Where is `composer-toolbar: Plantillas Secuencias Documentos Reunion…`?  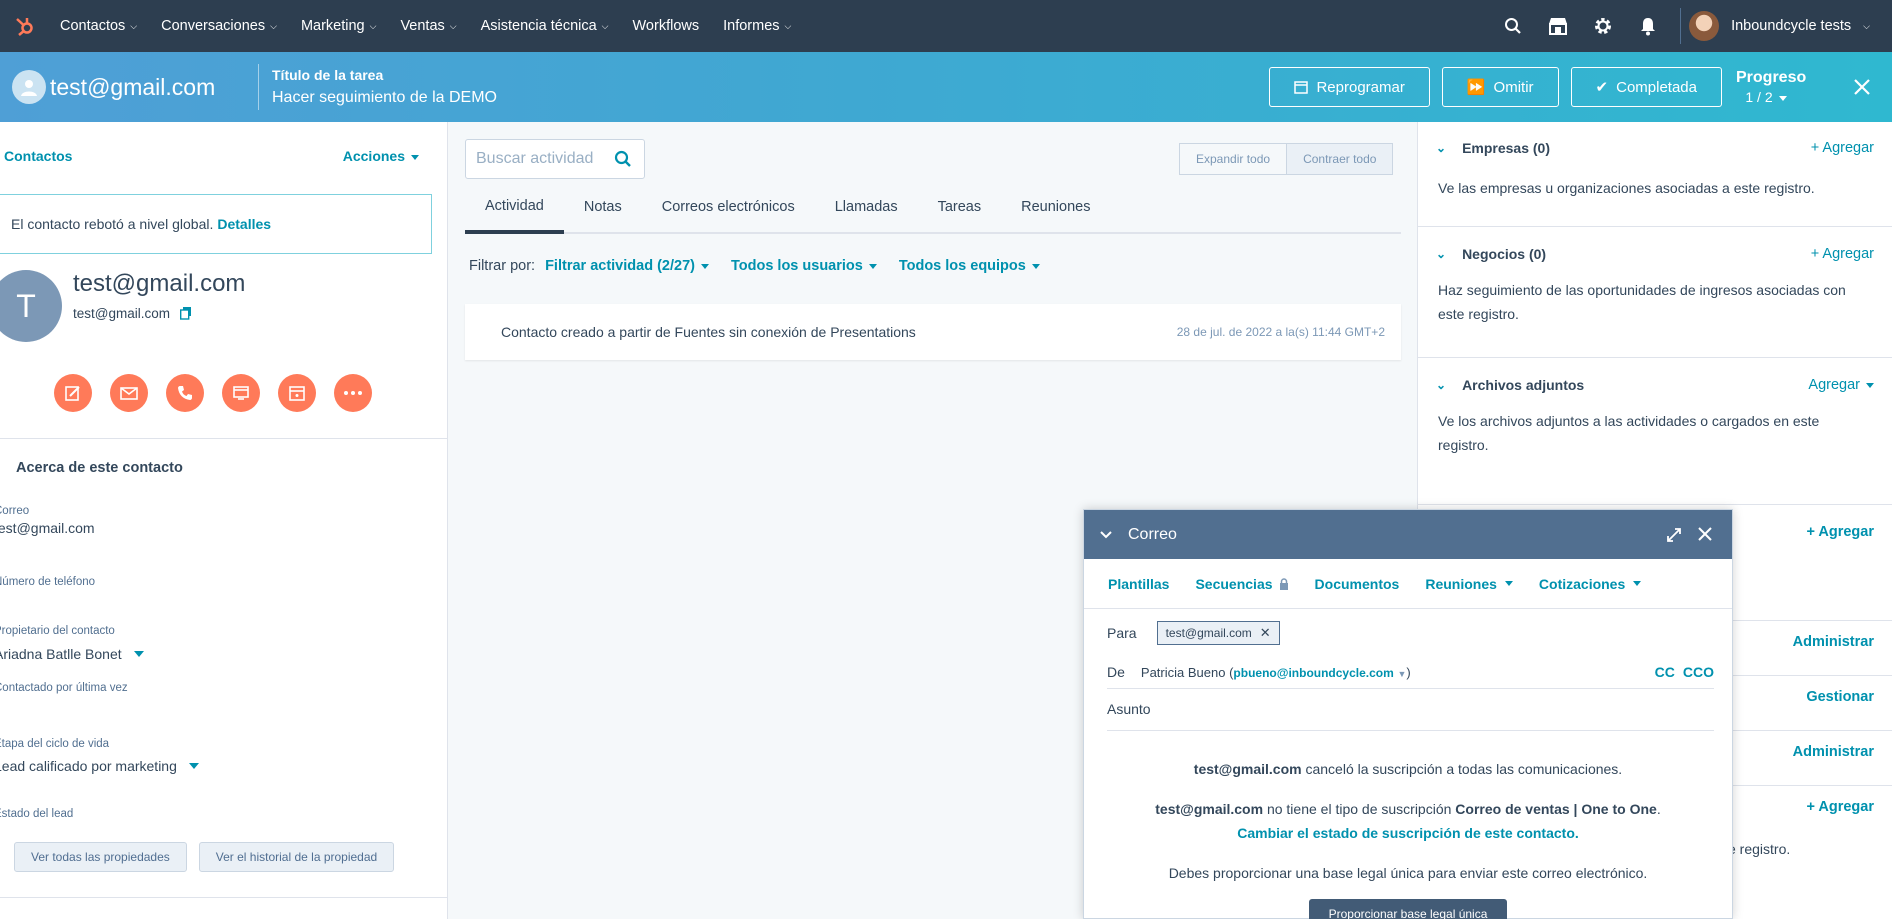 composer-toolbar: Plantillas Secuencias Documentos Reunion… is located at coordinates (1408, 584).